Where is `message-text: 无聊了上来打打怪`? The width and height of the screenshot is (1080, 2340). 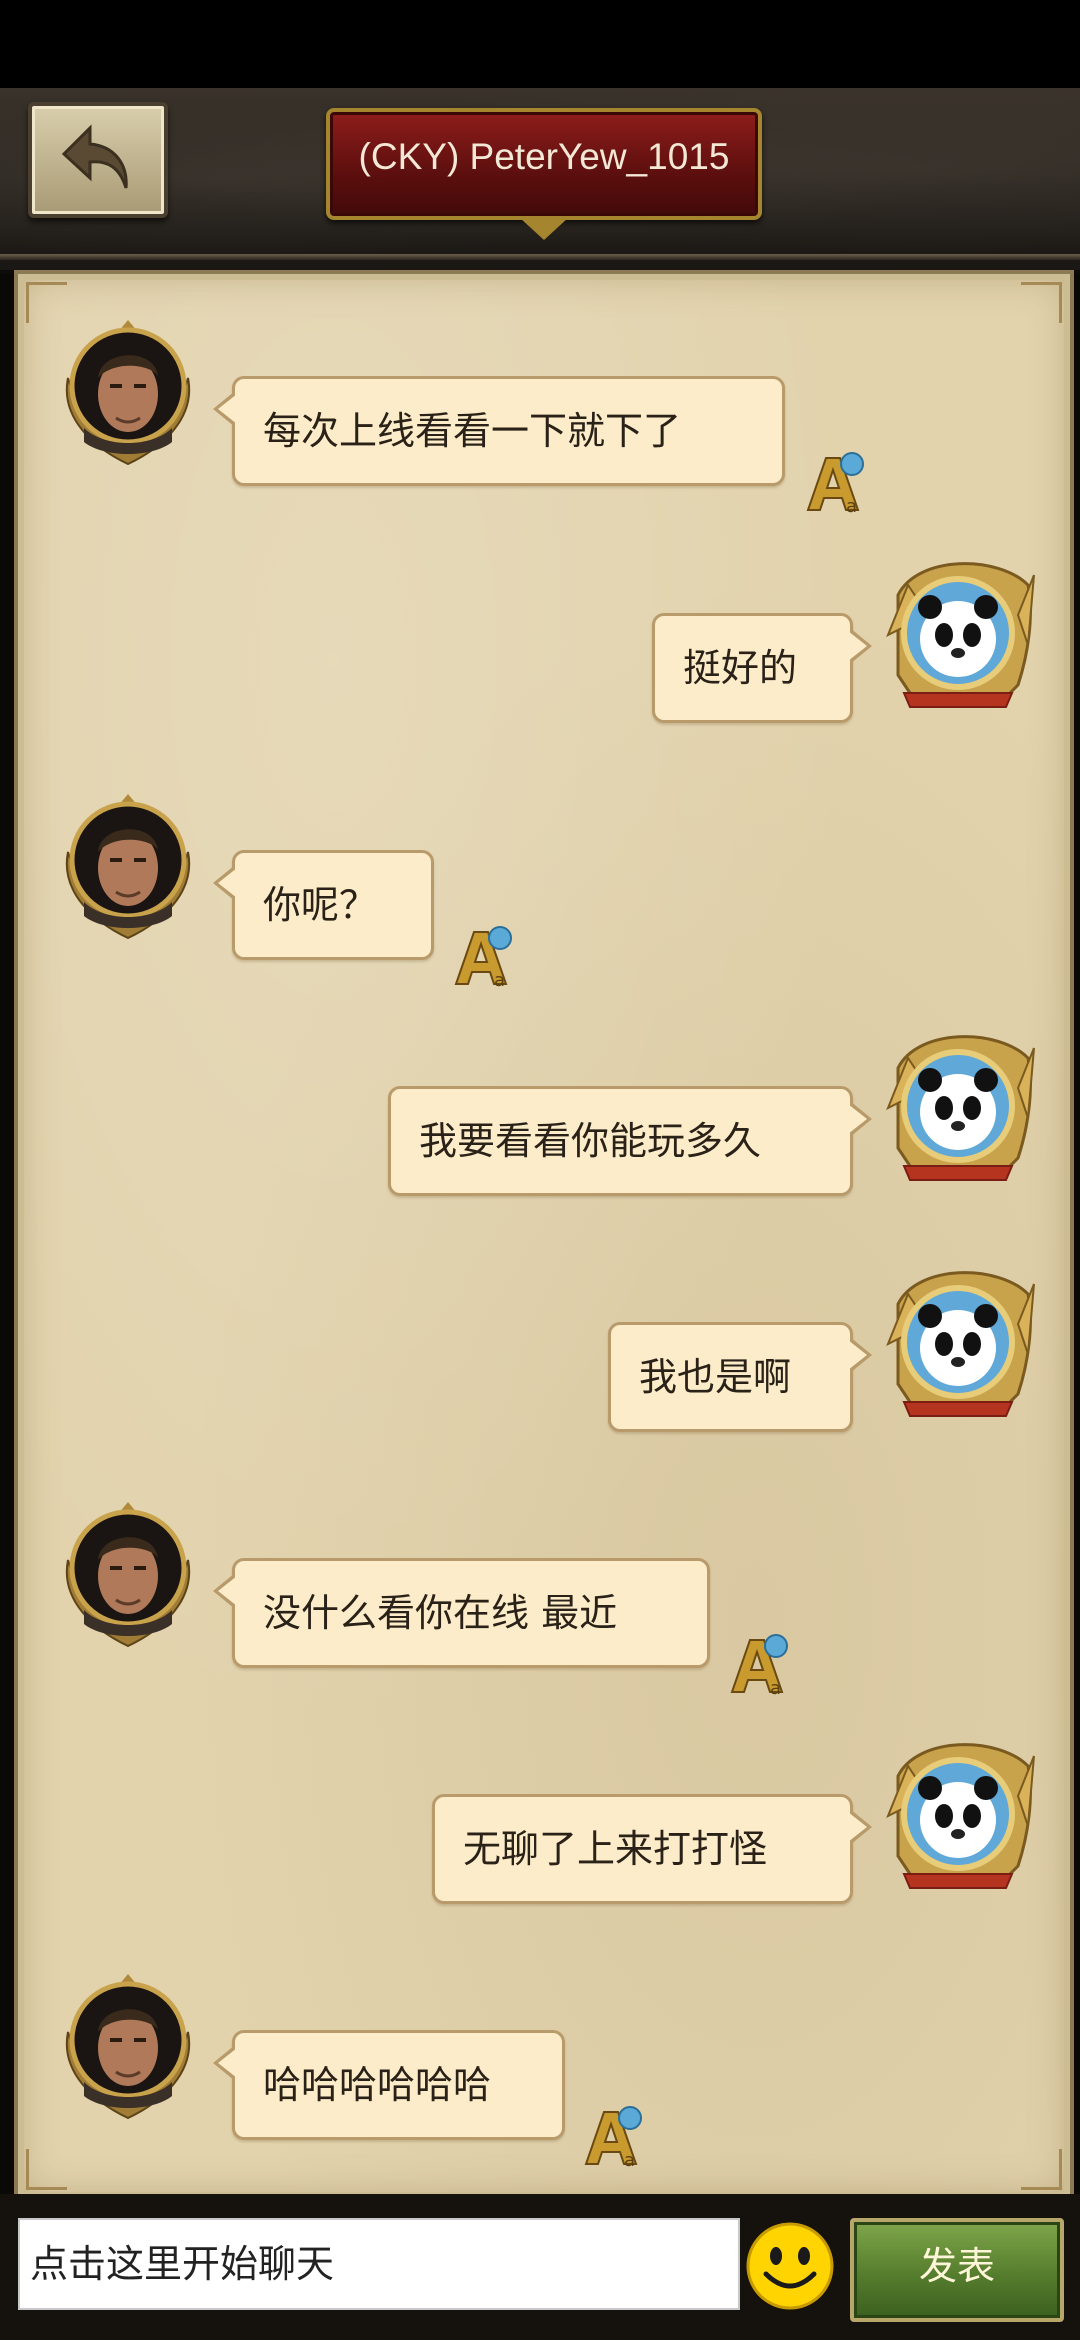 message-text: 无聊了上来打打怪 is located at coordinates (615, 1849).